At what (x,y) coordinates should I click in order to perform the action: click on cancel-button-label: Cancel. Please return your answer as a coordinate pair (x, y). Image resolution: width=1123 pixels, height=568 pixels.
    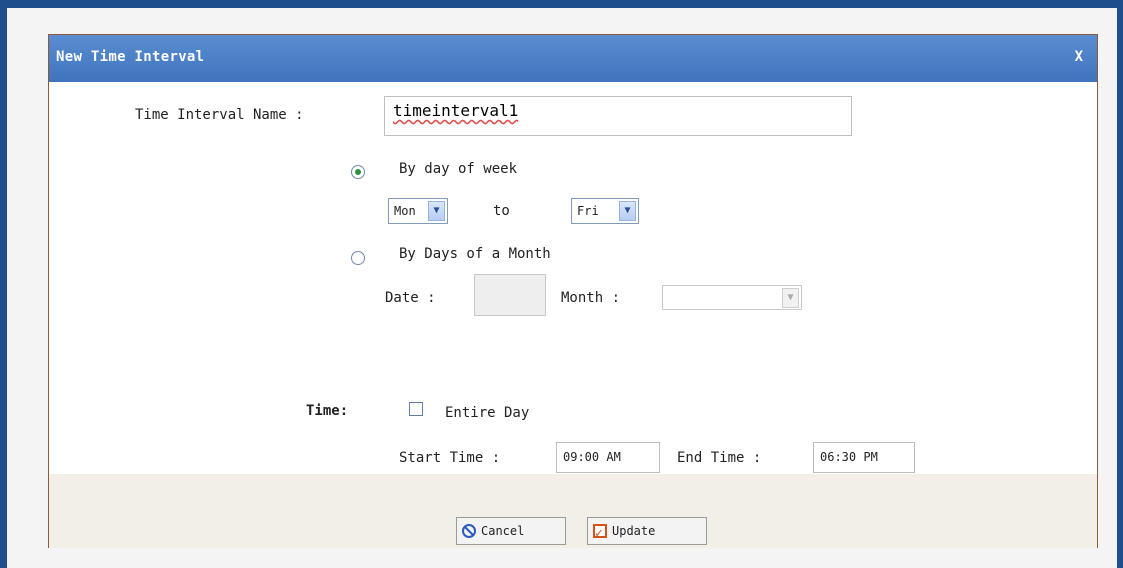
    Looking at the image, I should click on (503, 531).